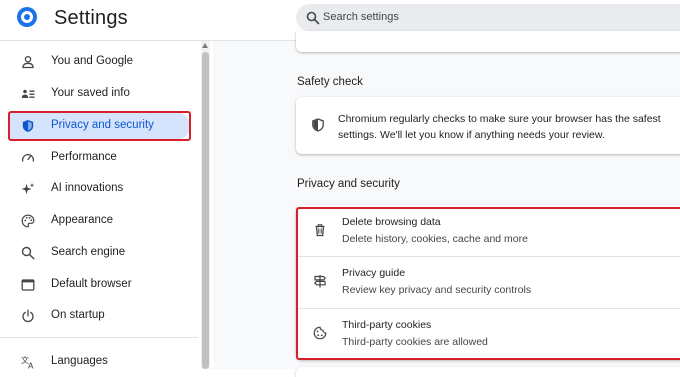  I want to click on sidebar-item-label: Performance, so click(84, 157).